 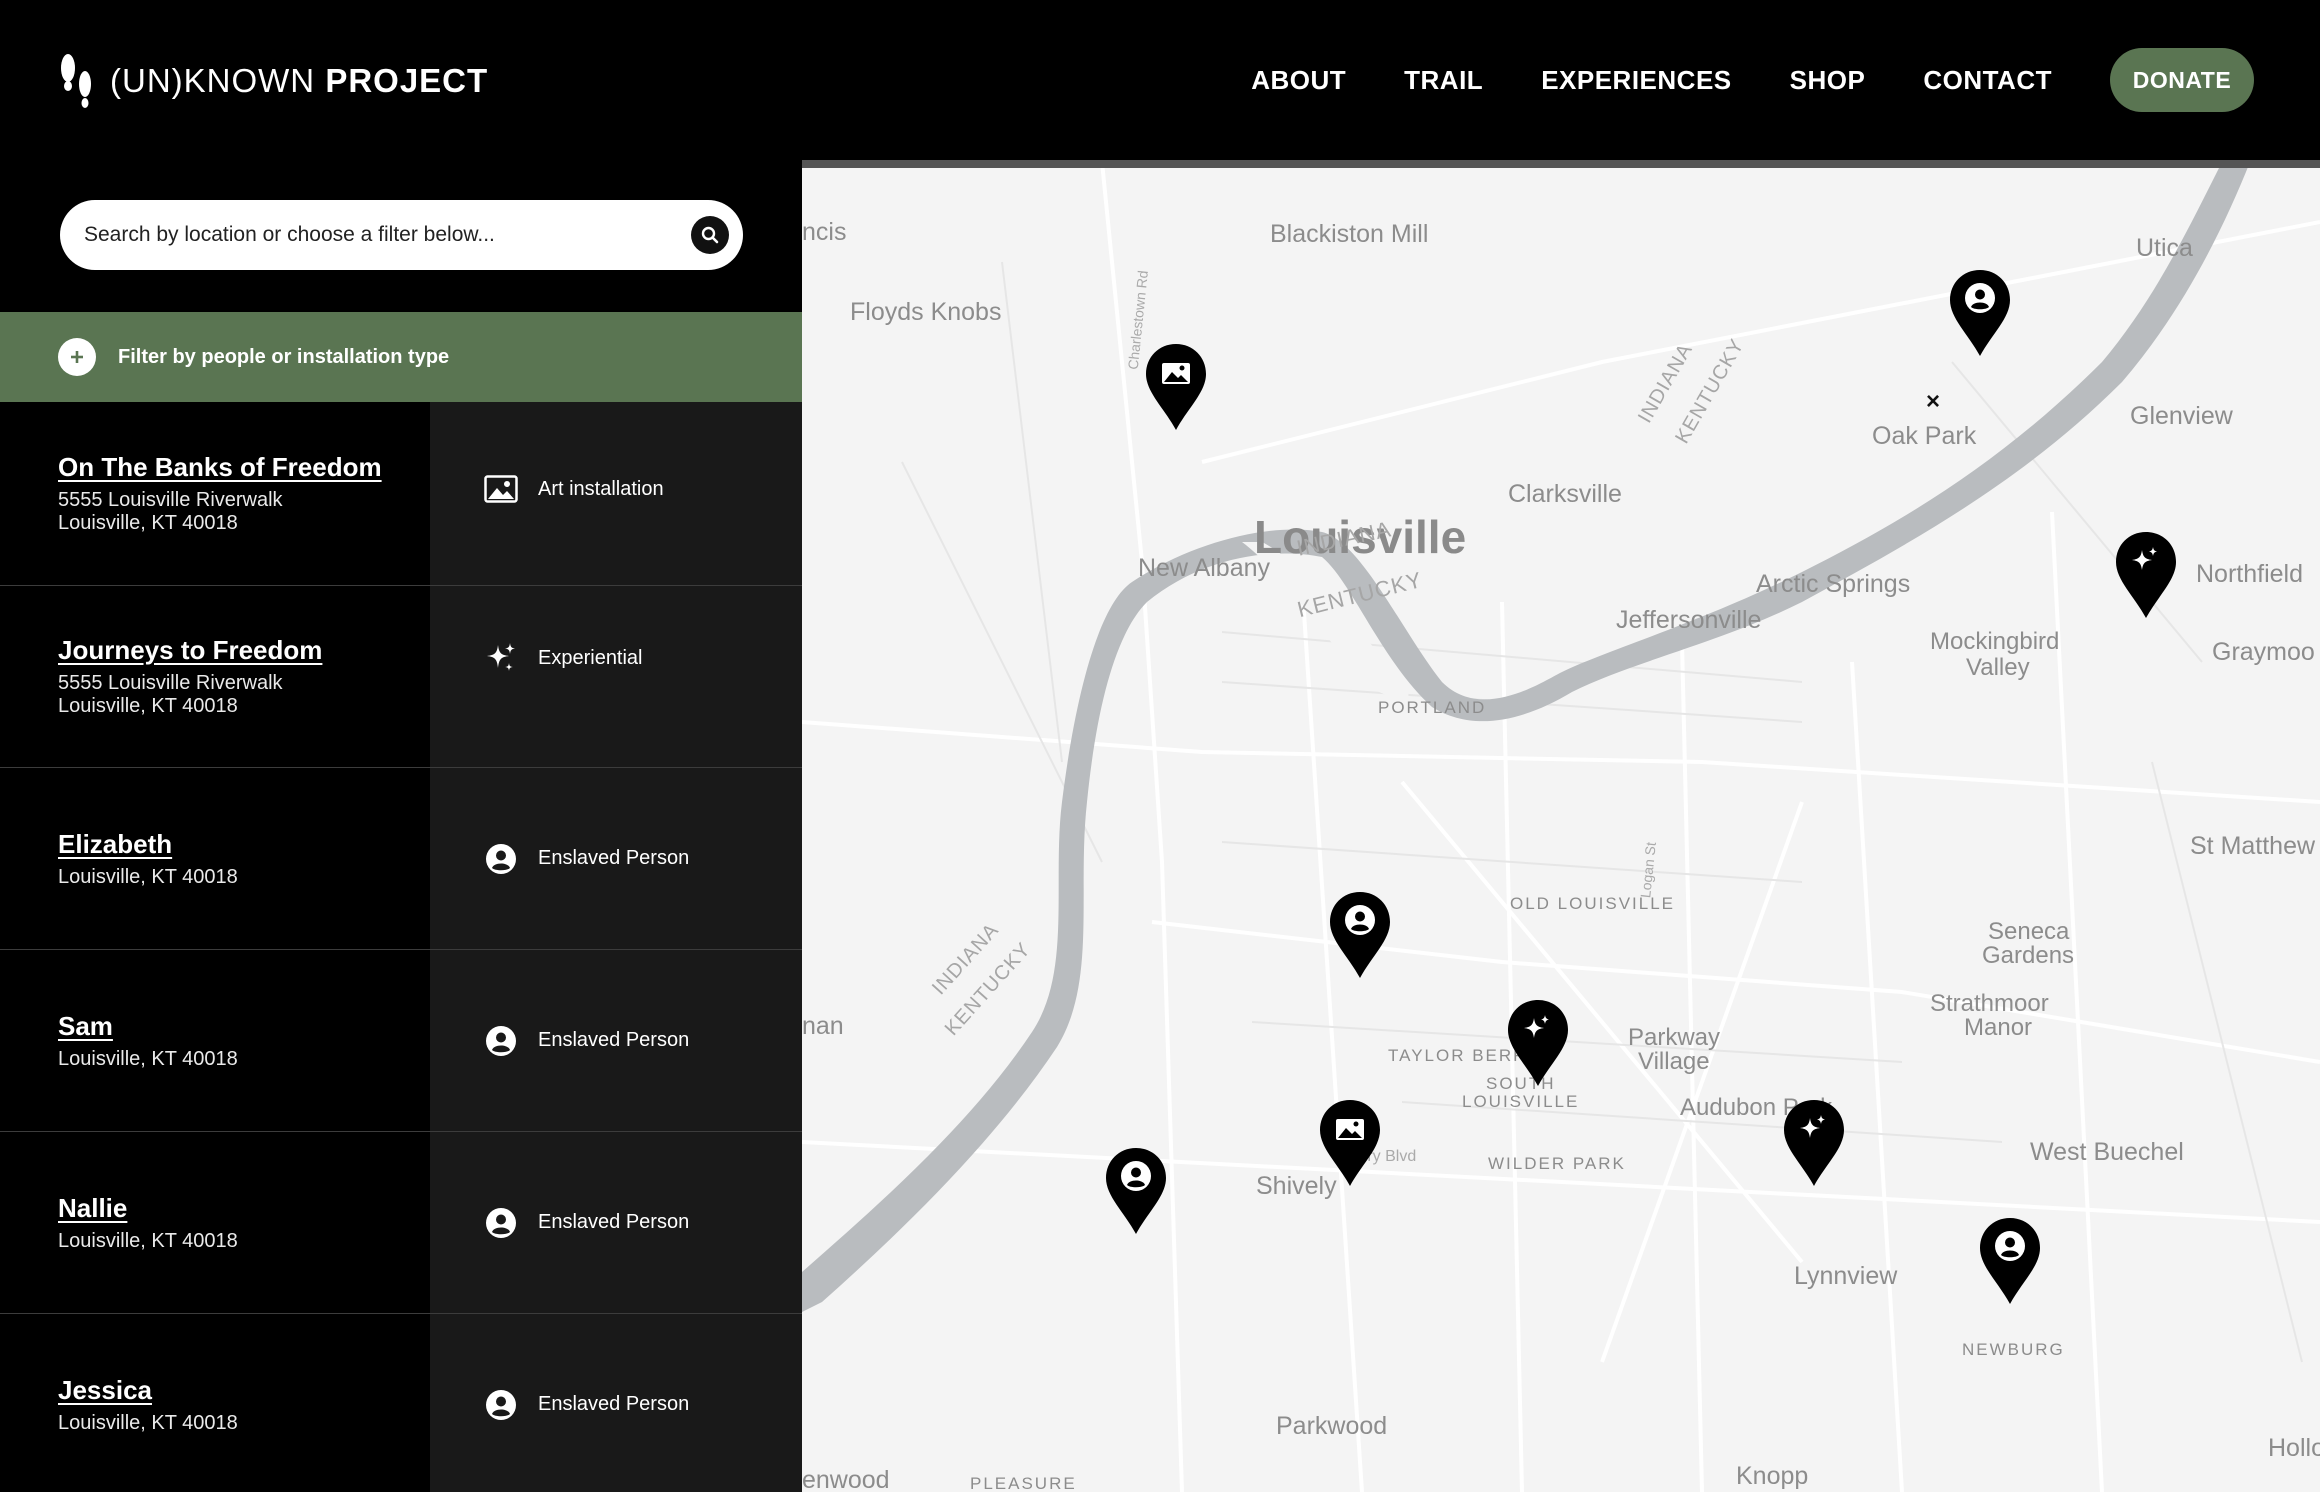 I want to click on filter-label: Filter by people or installation type, so click(x=284, y=356).